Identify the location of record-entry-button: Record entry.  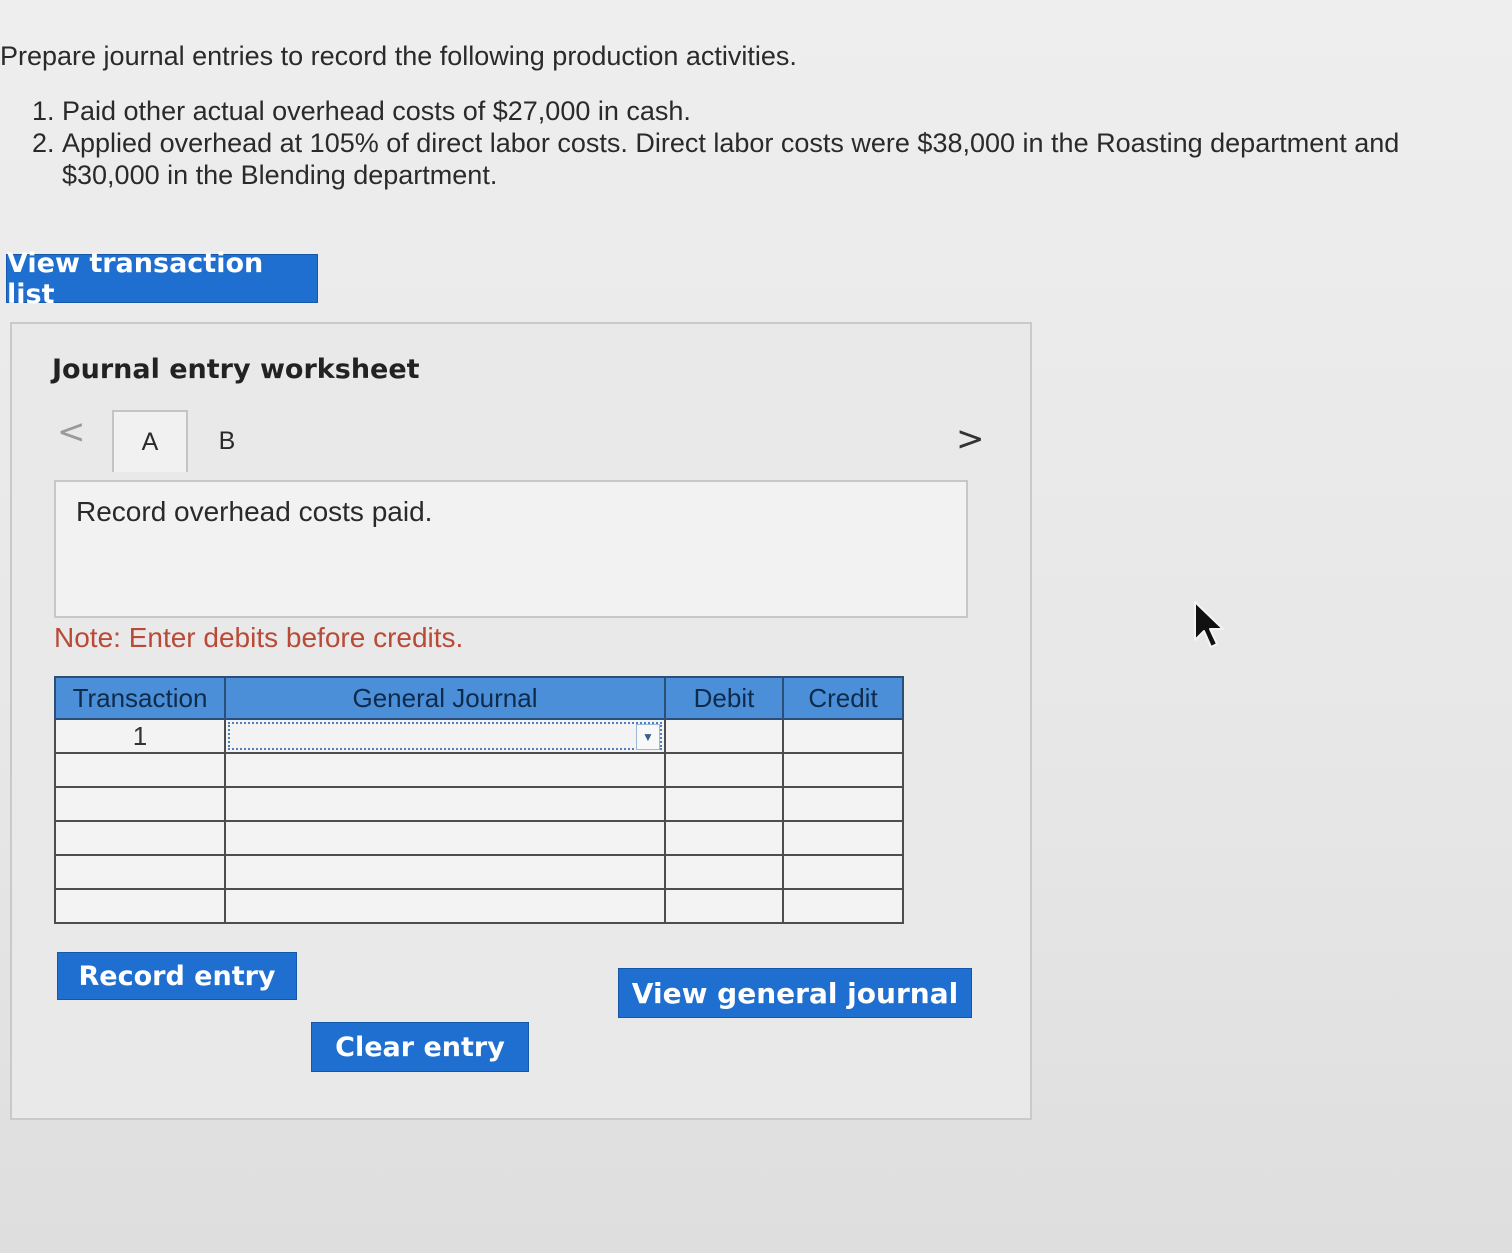
(177, 976).